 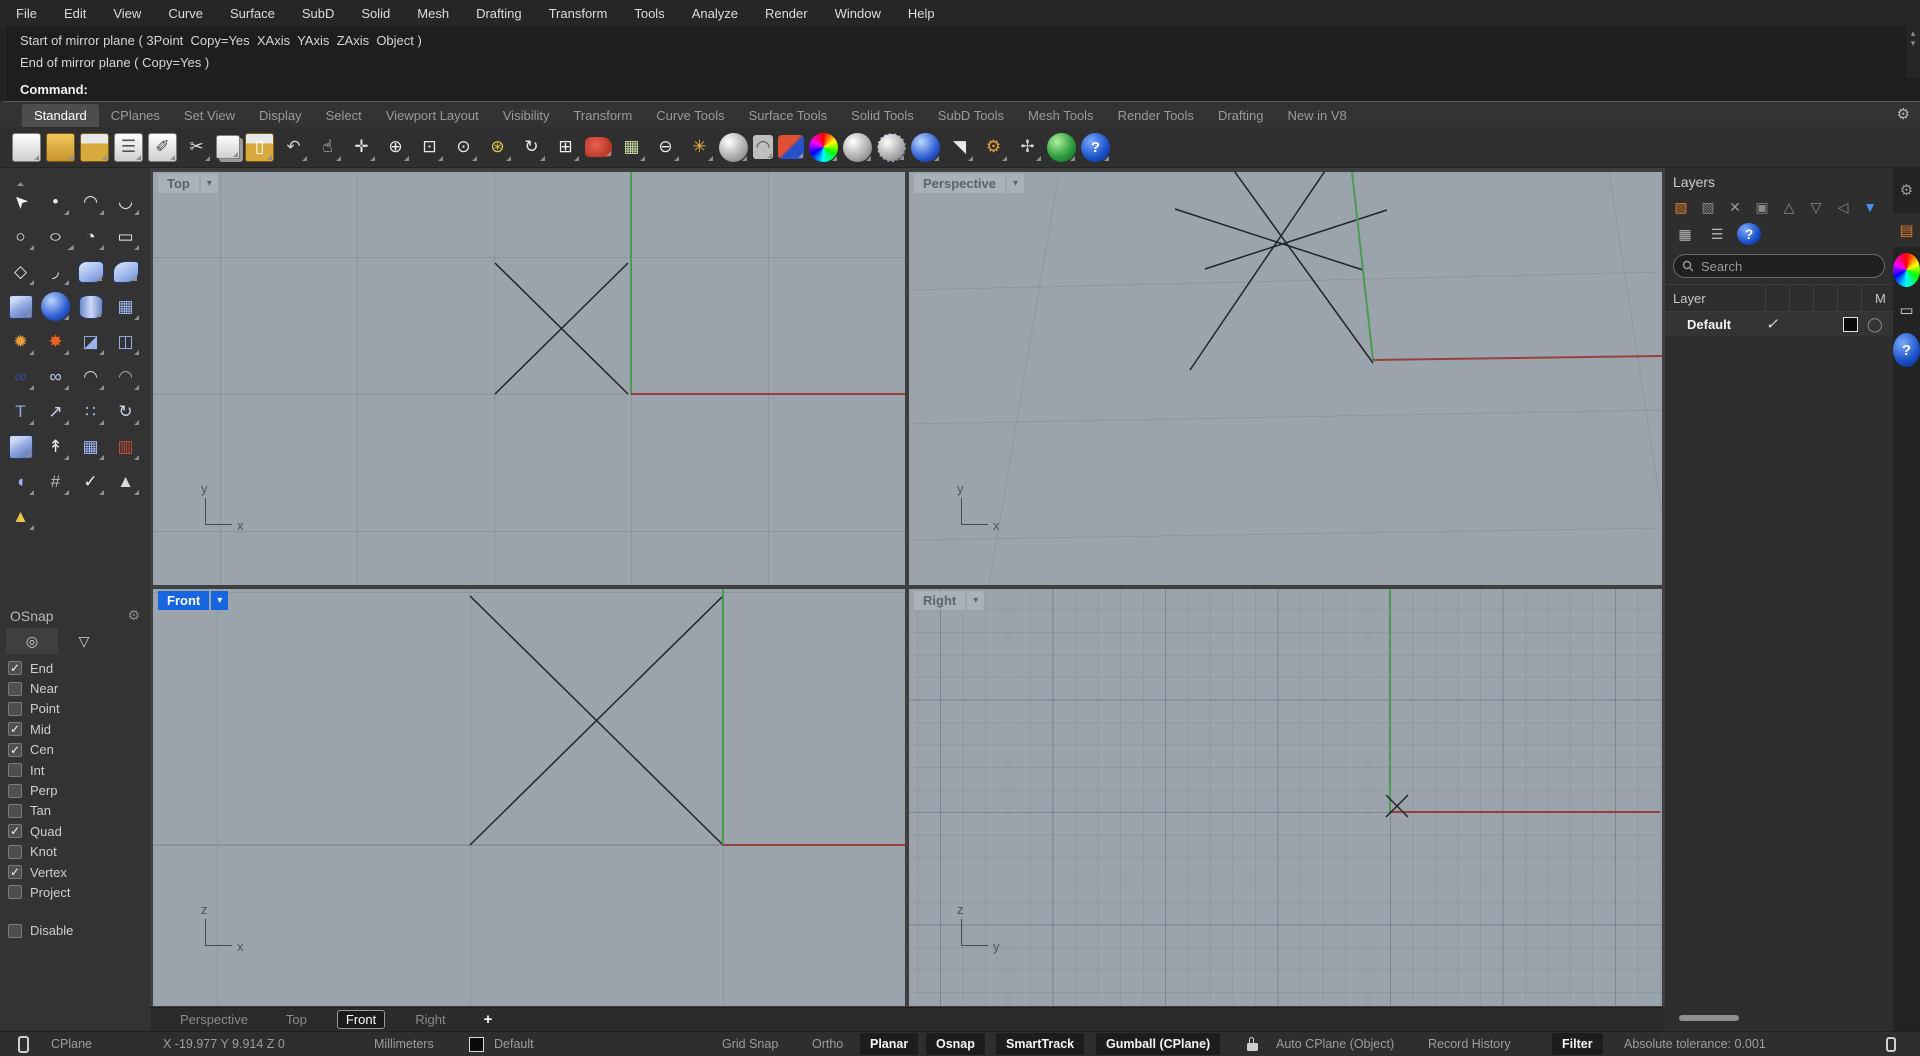 What do you see at coordinates (26, 13) in the screenshot?
I see `menu-item: File` at bounding box center [26, 13].